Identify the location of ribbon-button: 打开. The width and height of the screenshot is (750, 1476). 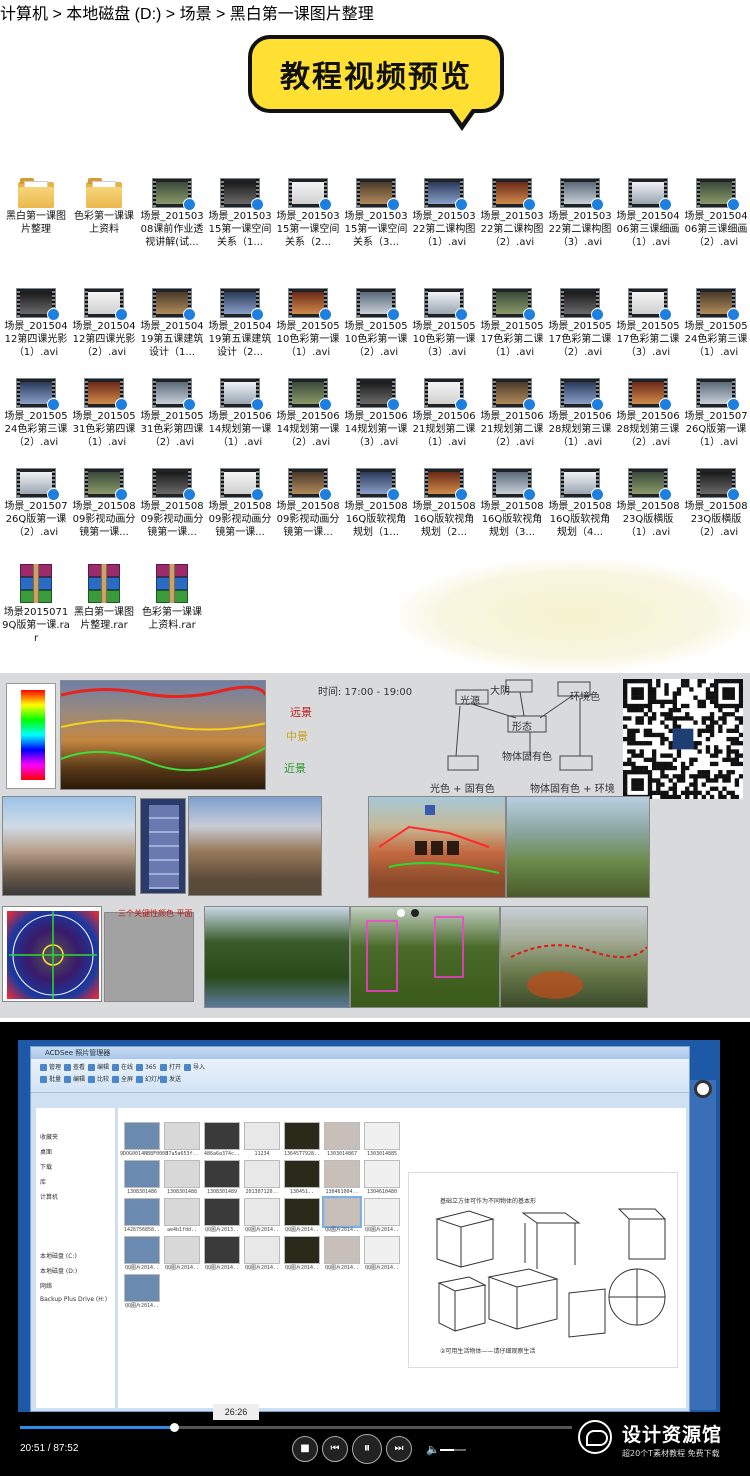
(170, 1067).